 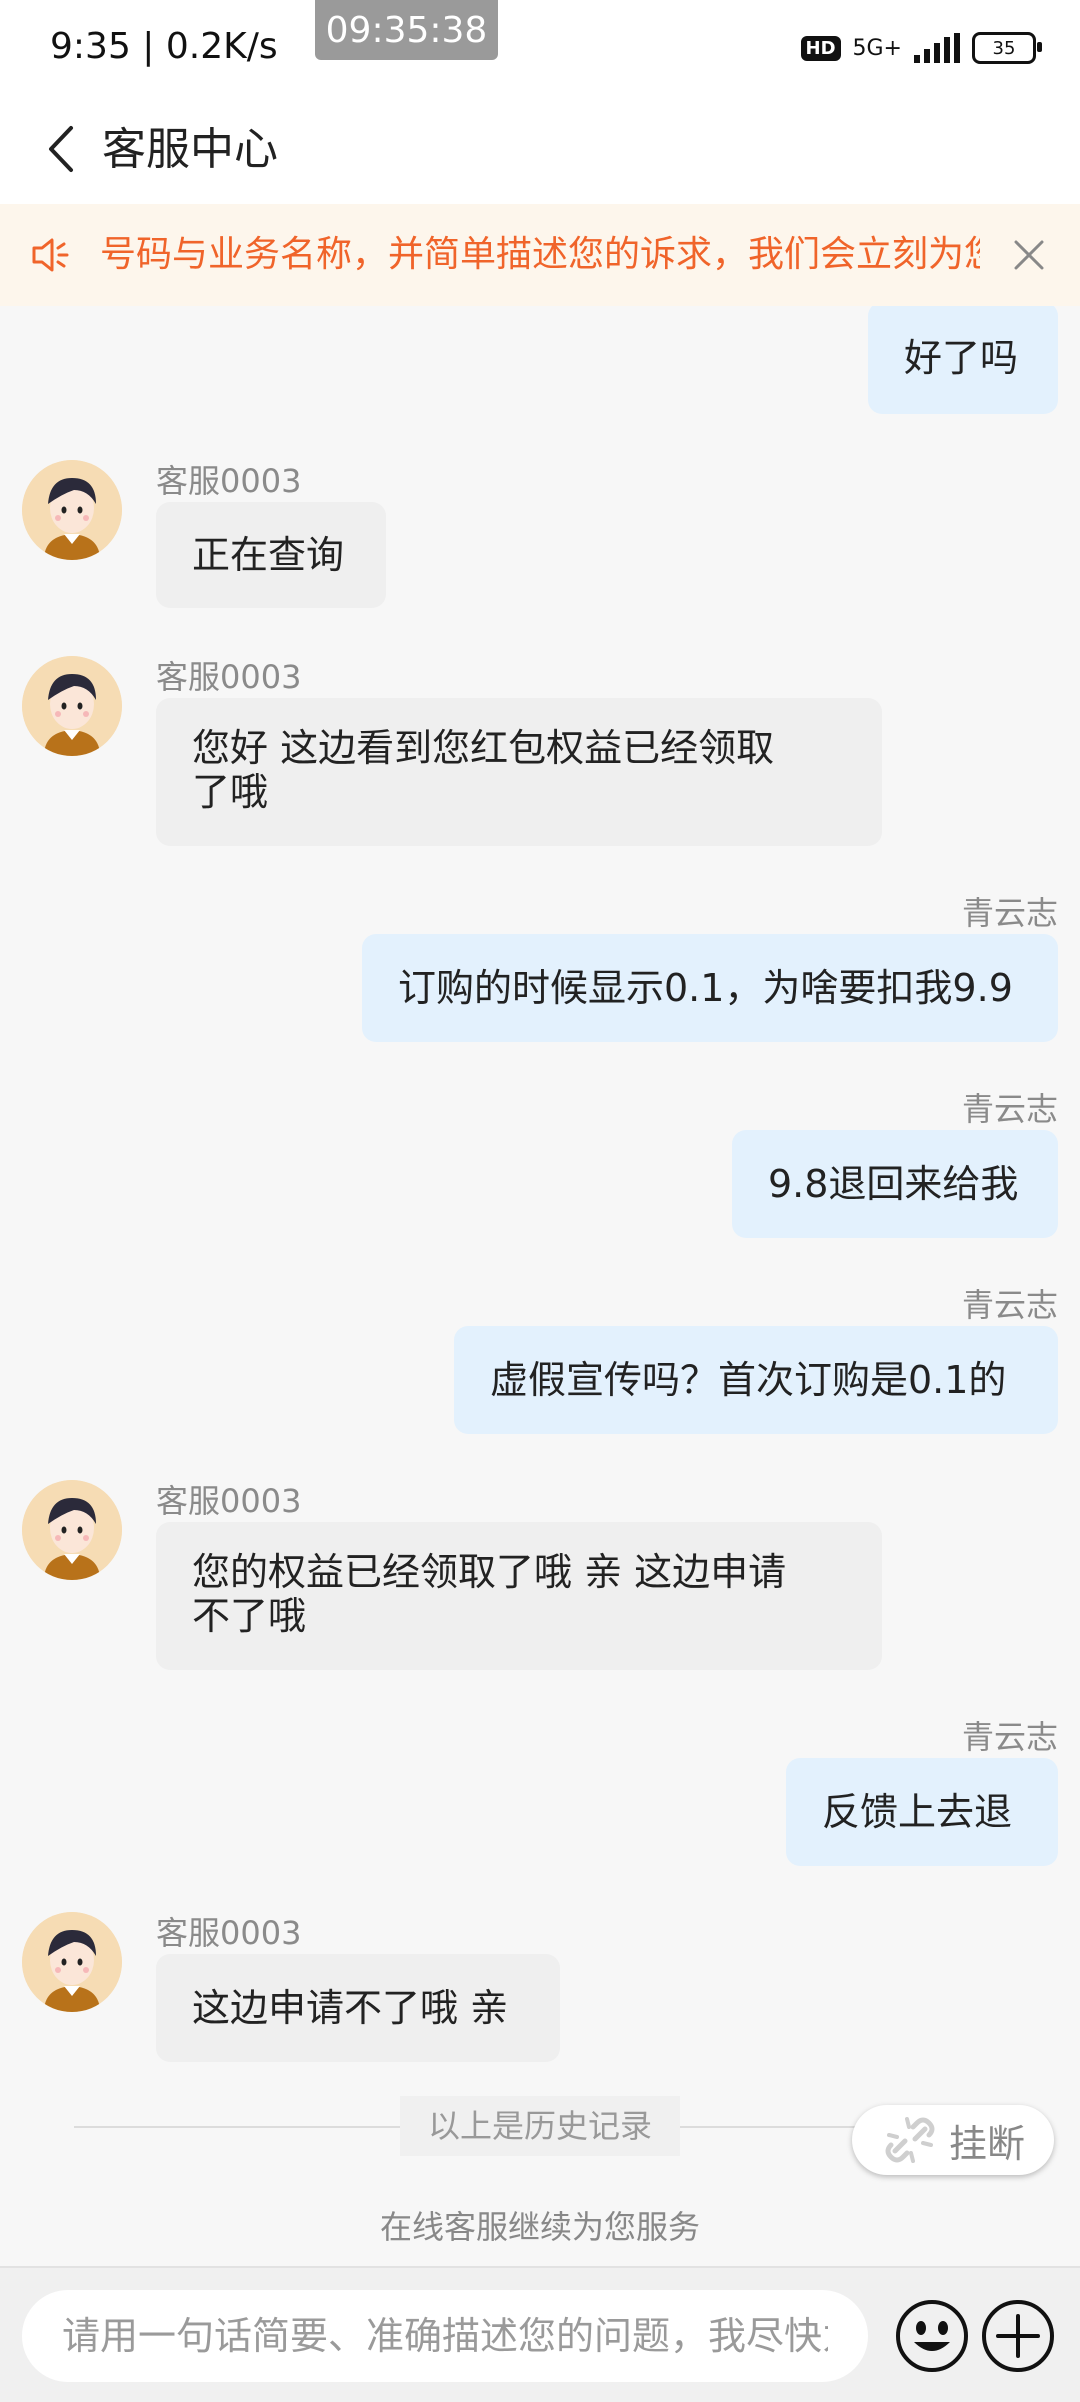 I want to click on message-text: 9.8退回来给我, so click(x=893, y=1184).